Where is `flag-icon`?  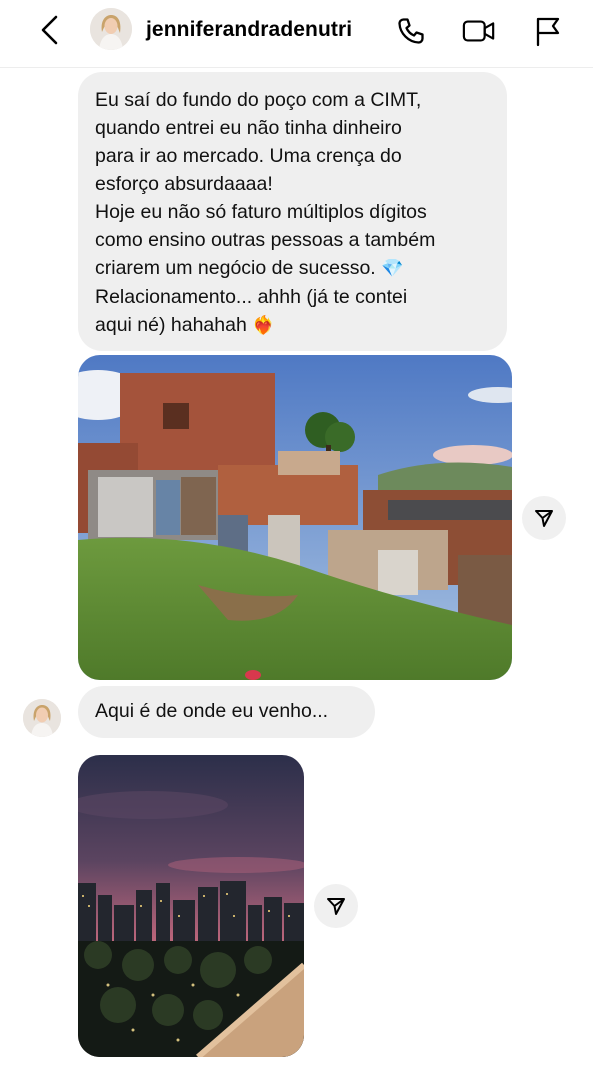 flag-icon is located at coordinates (548, 32).